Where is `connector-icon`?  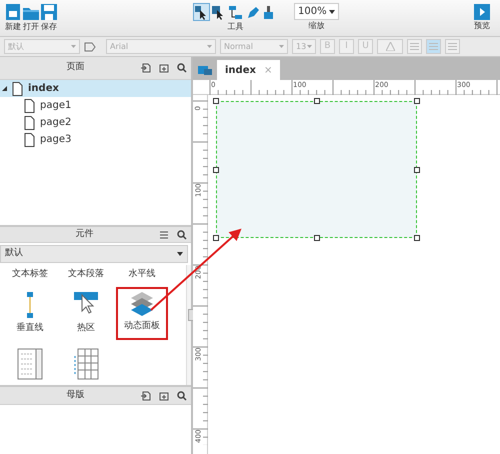
connector-icon is located at coordinates (235, 12).